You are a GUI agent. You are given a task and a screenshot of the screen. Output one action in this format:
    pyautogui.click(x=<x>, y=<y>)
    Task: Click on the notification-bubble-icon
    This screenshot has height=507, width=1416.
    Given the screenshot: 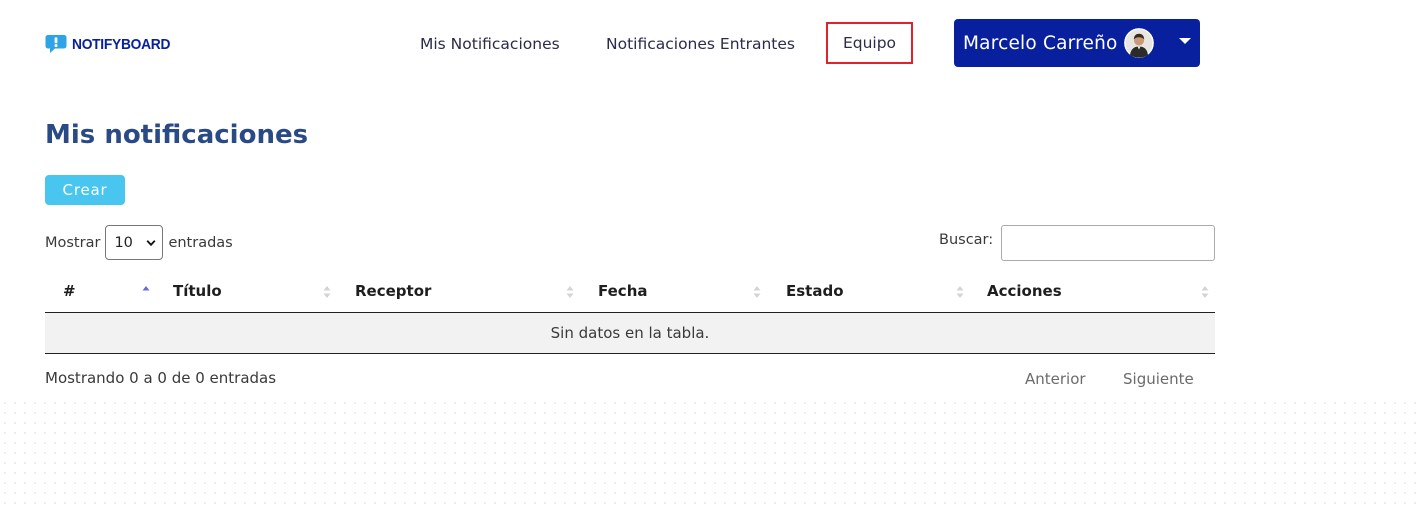 What is the action you would take?
    pyautogui.click(x=56, y=44)
    